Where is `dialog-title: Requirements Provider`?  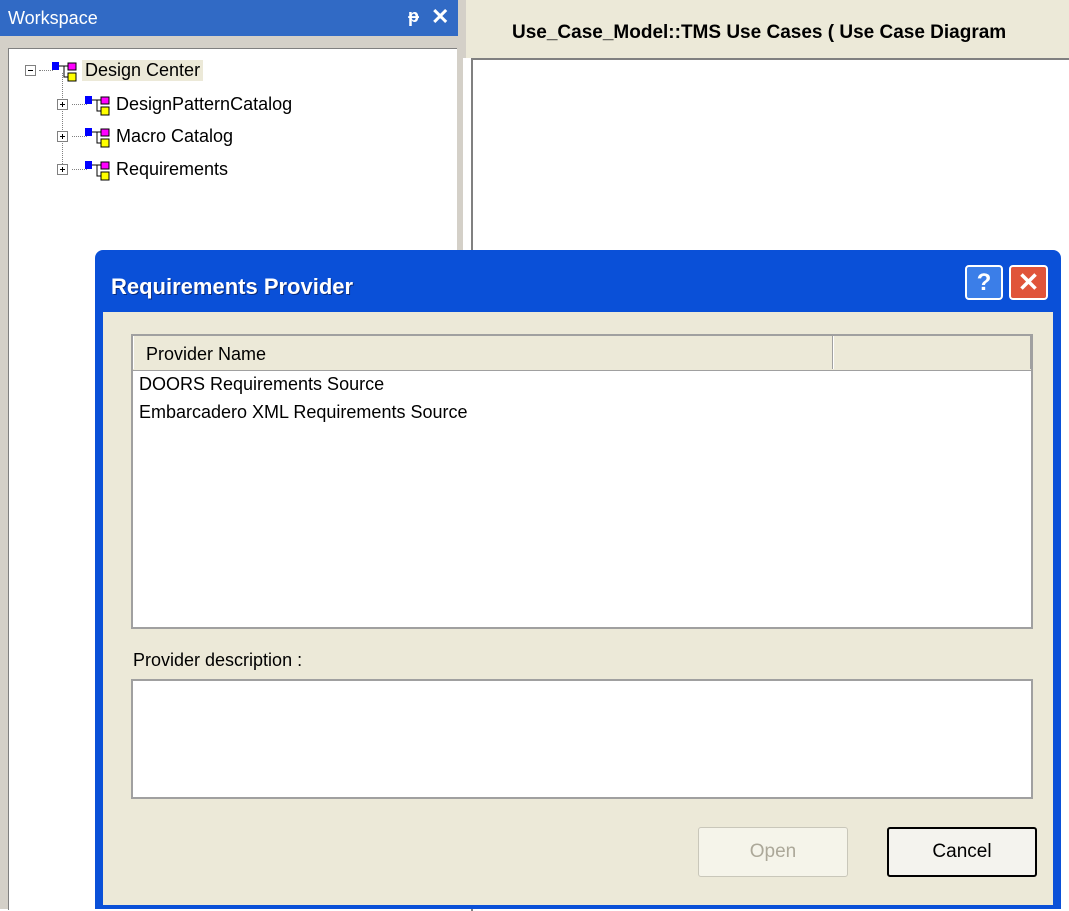
dialog-title: Requirements Provider is located at coordinates (232, 286).